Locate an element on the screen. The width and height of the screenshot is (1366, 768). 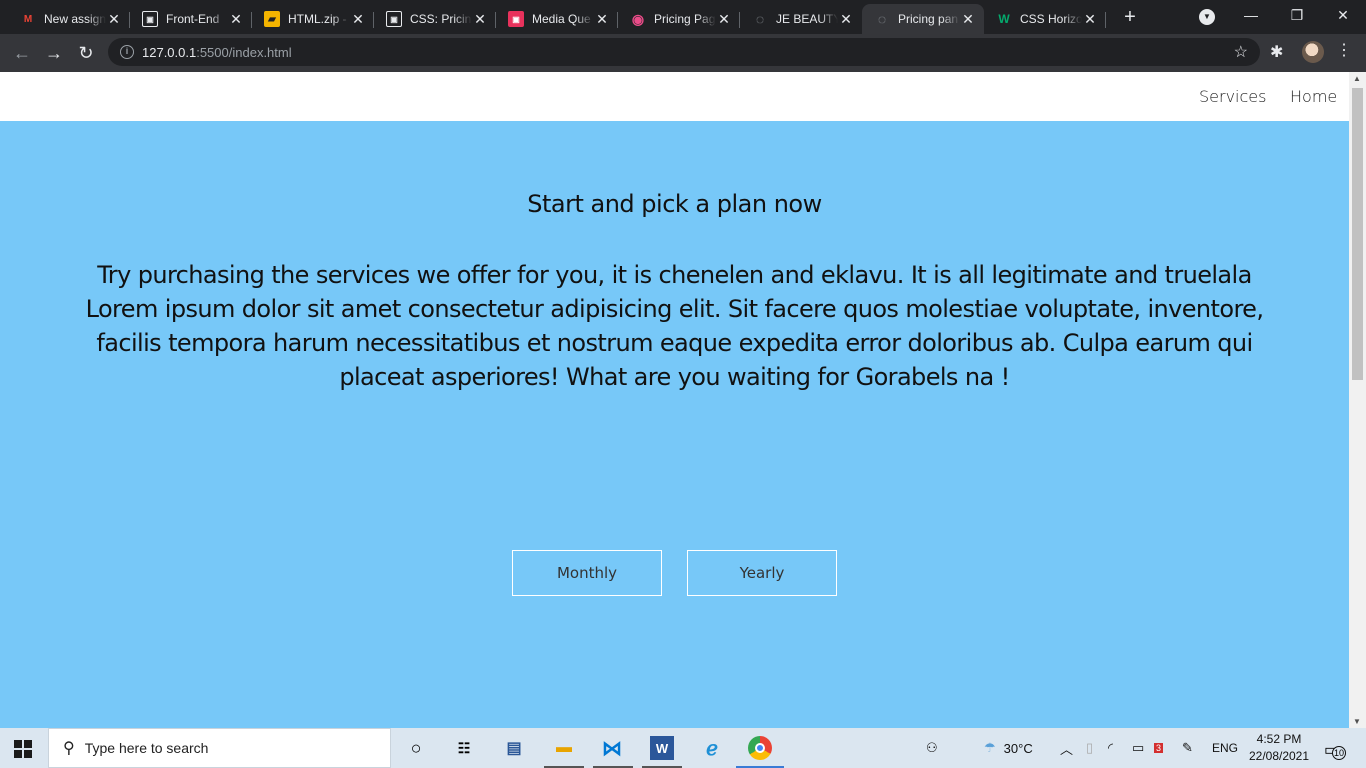
drive-icon: ▰ is located at coordinates (272, 19).